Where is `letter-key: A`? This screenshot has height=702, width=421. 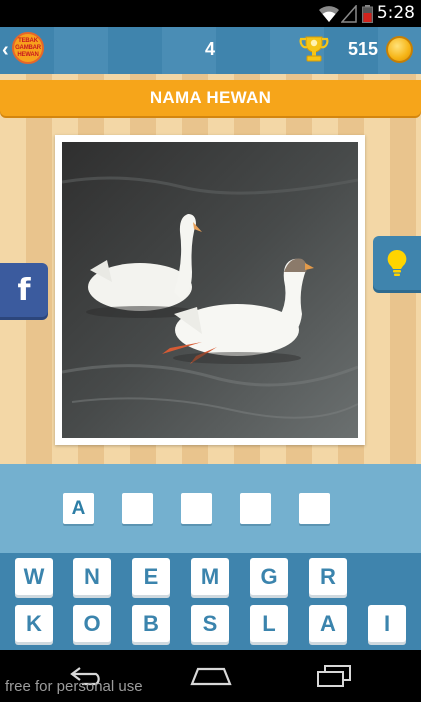
letter-key: A is located at coordinates (328, 623).